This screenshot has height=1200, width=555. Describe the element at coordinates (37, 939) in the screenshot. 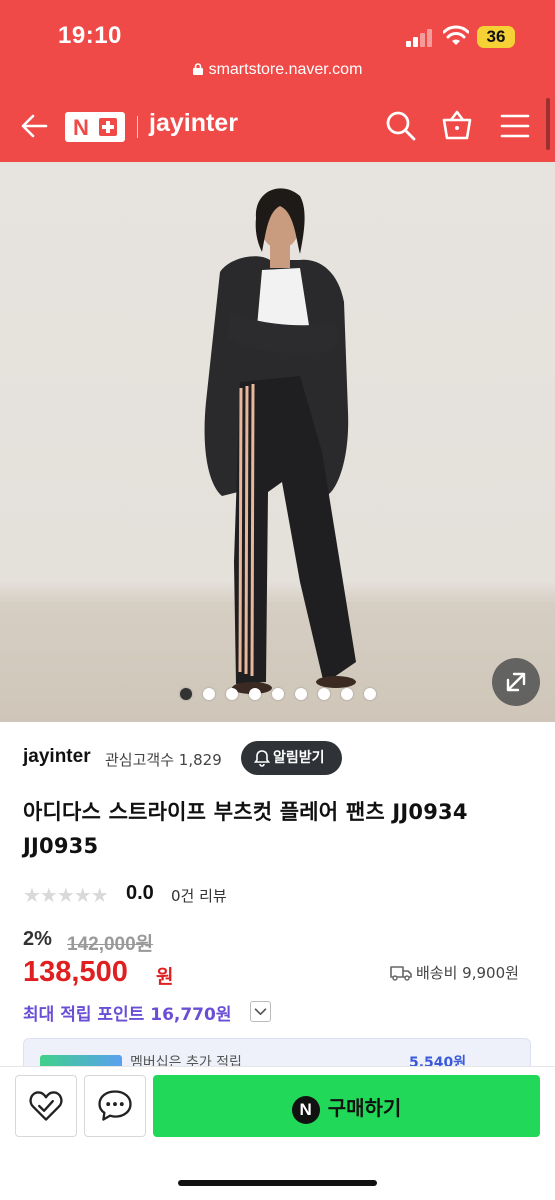

I see `discount-rate: 2%` at that location.